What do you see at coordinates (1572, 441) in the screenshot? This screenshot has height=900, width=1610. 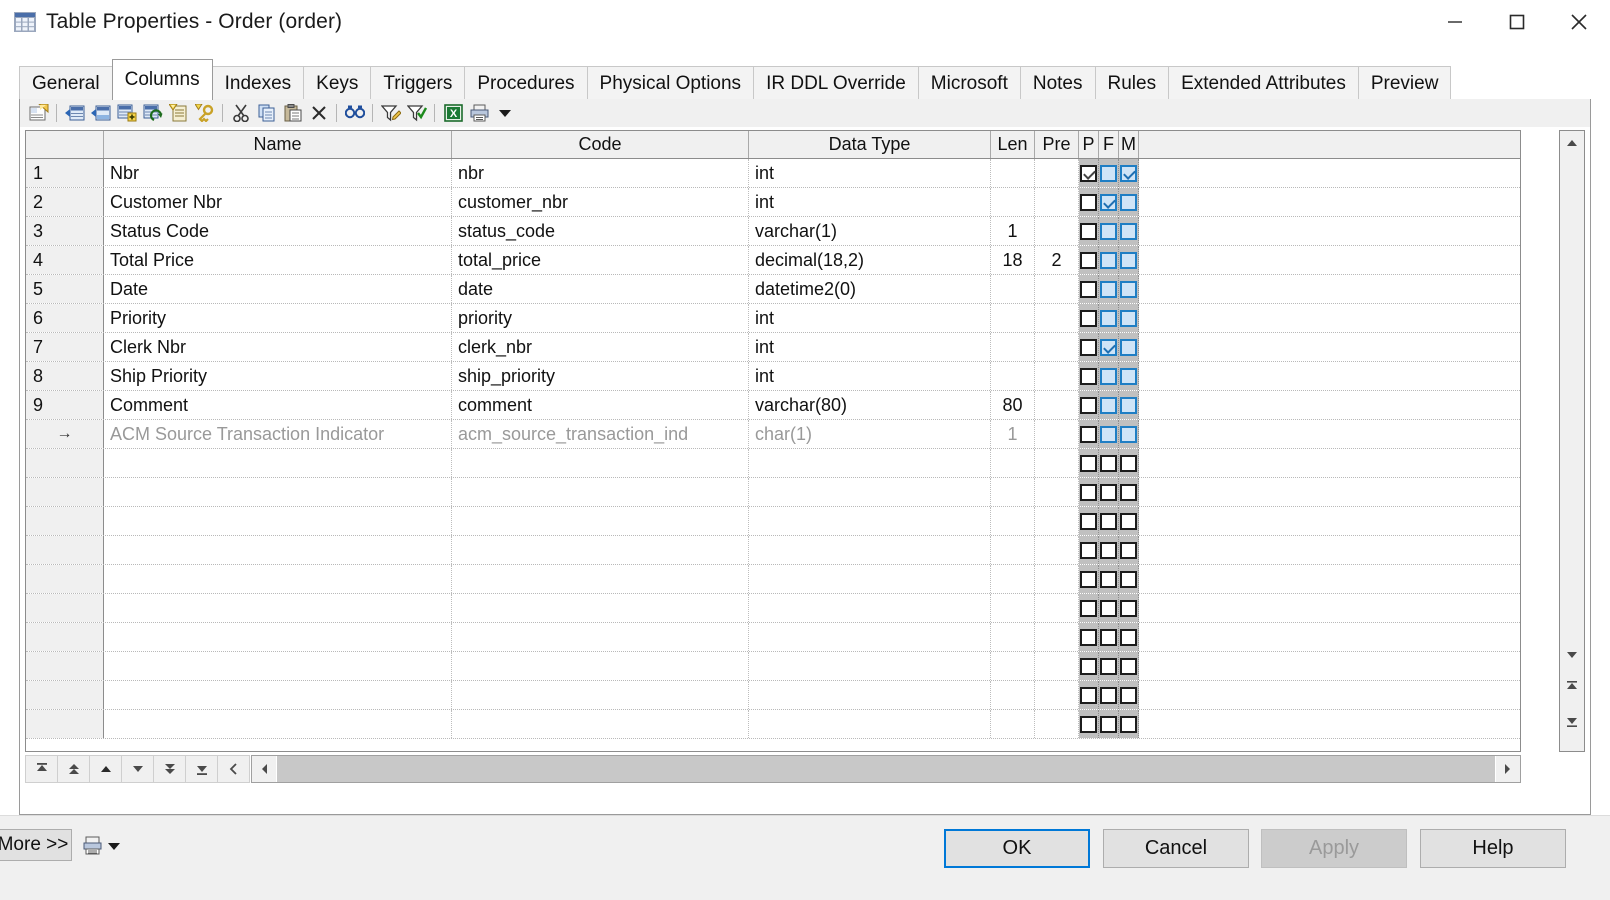 I see `grid-vertical-scrollbar` at bounding box center [1572, 441].